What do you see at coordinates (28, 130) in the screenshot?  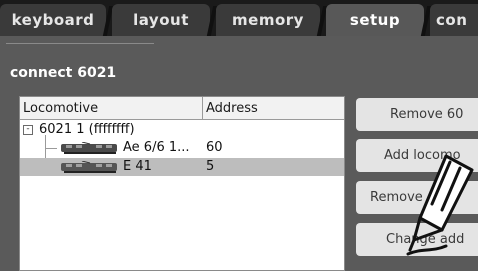 I see `collapse-icon: -` at bounding box center [28, 130].